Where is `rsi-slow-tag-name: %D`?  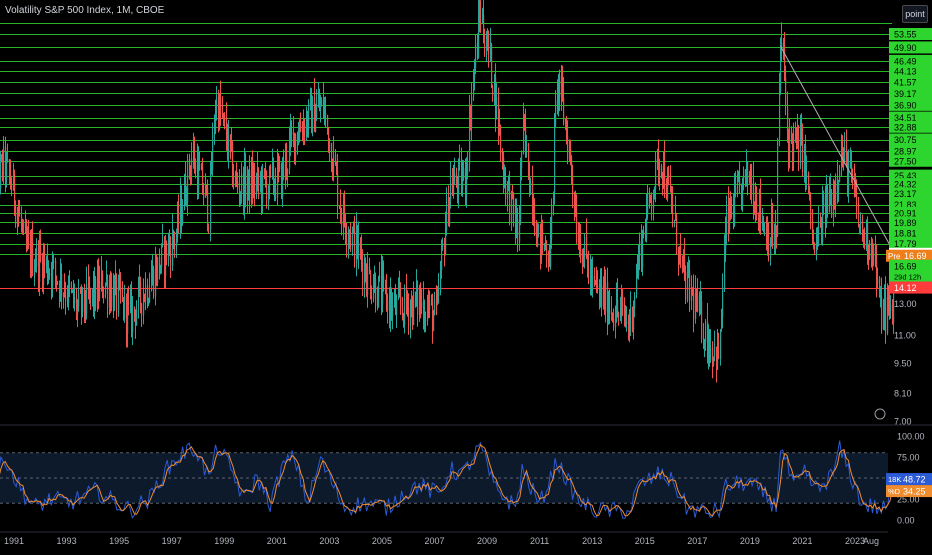
rsi-slow-tag-name: %D is located at coordinates (894, 491).